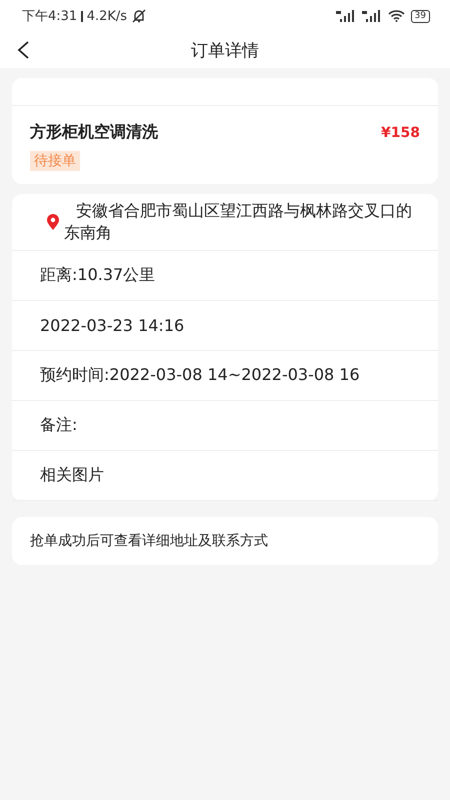 This screenshot has width=450, height=800. Describe the element at coordinates (149, 541) in the screenshot. I see `notice-text: 抢单成功后可查看详细地址及联系方式` at that location.